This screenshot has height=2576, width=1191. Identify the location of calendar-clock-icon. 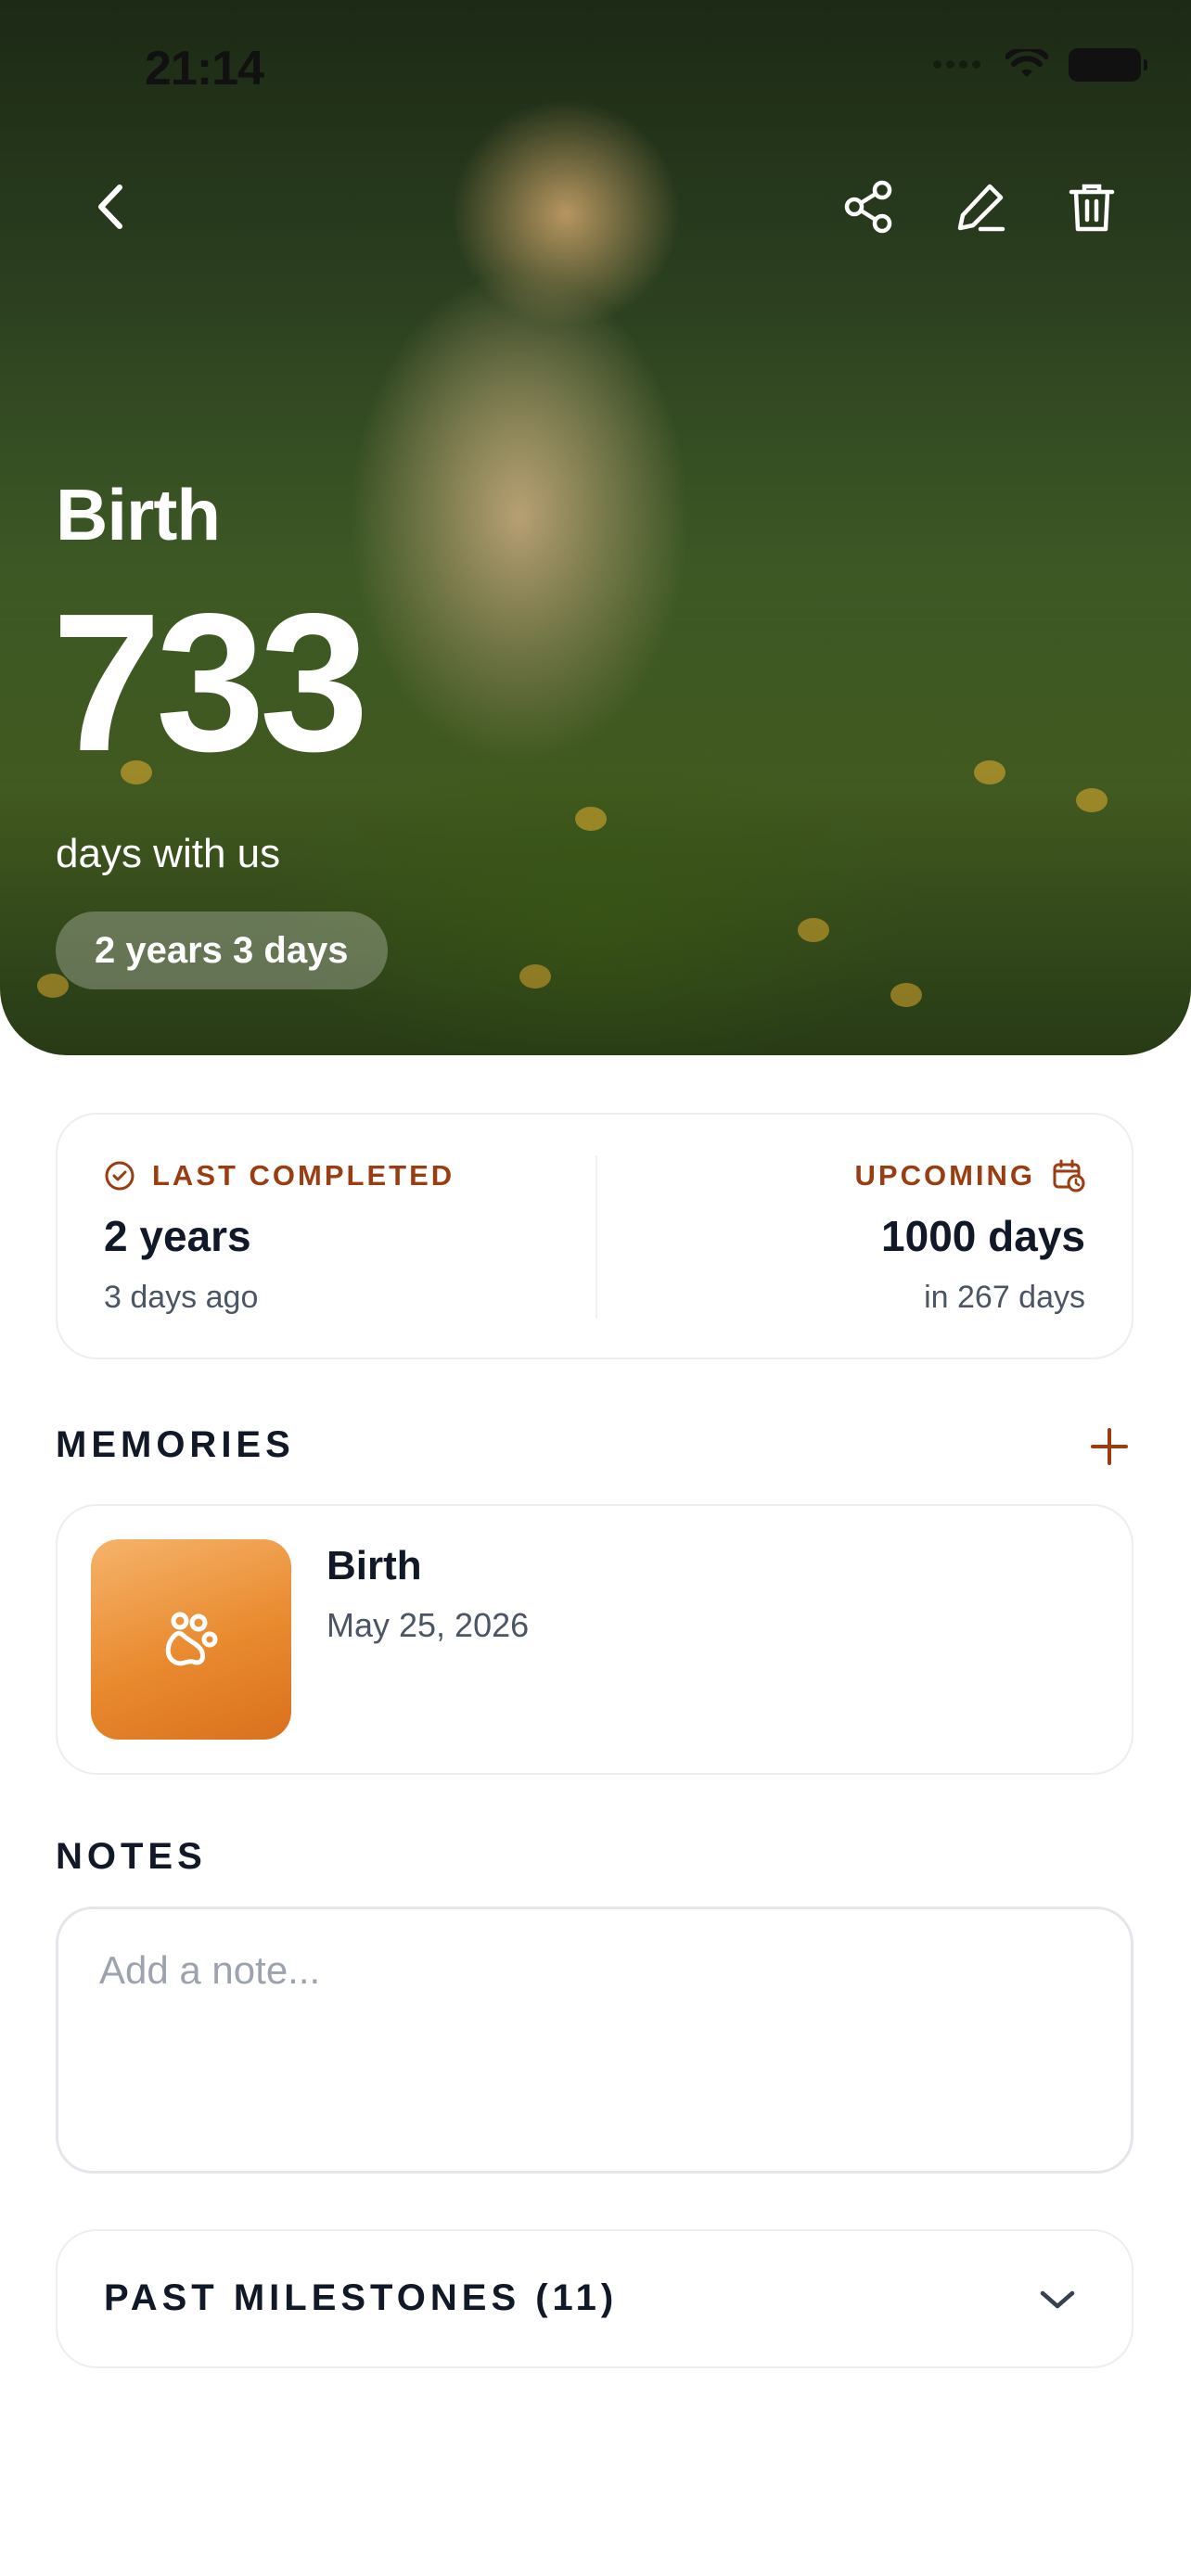
(1069, 1176).